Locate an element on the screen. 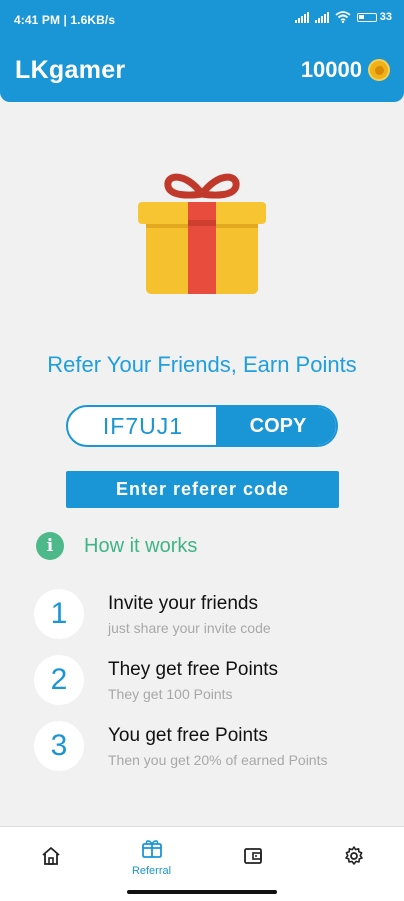 The image size is (404, 901). step-number: 2 is located at coordinates (59, 680).